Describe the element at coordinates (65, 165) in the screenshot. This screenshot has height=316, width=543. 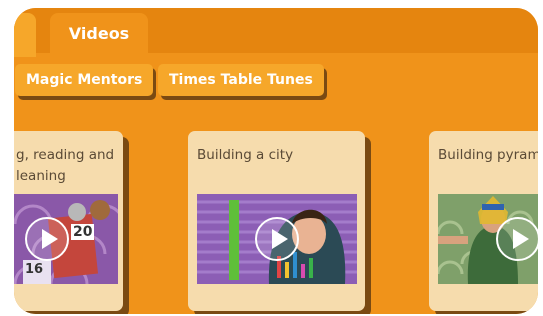
I see `video-card-title: g, reading and leaning` at that location.